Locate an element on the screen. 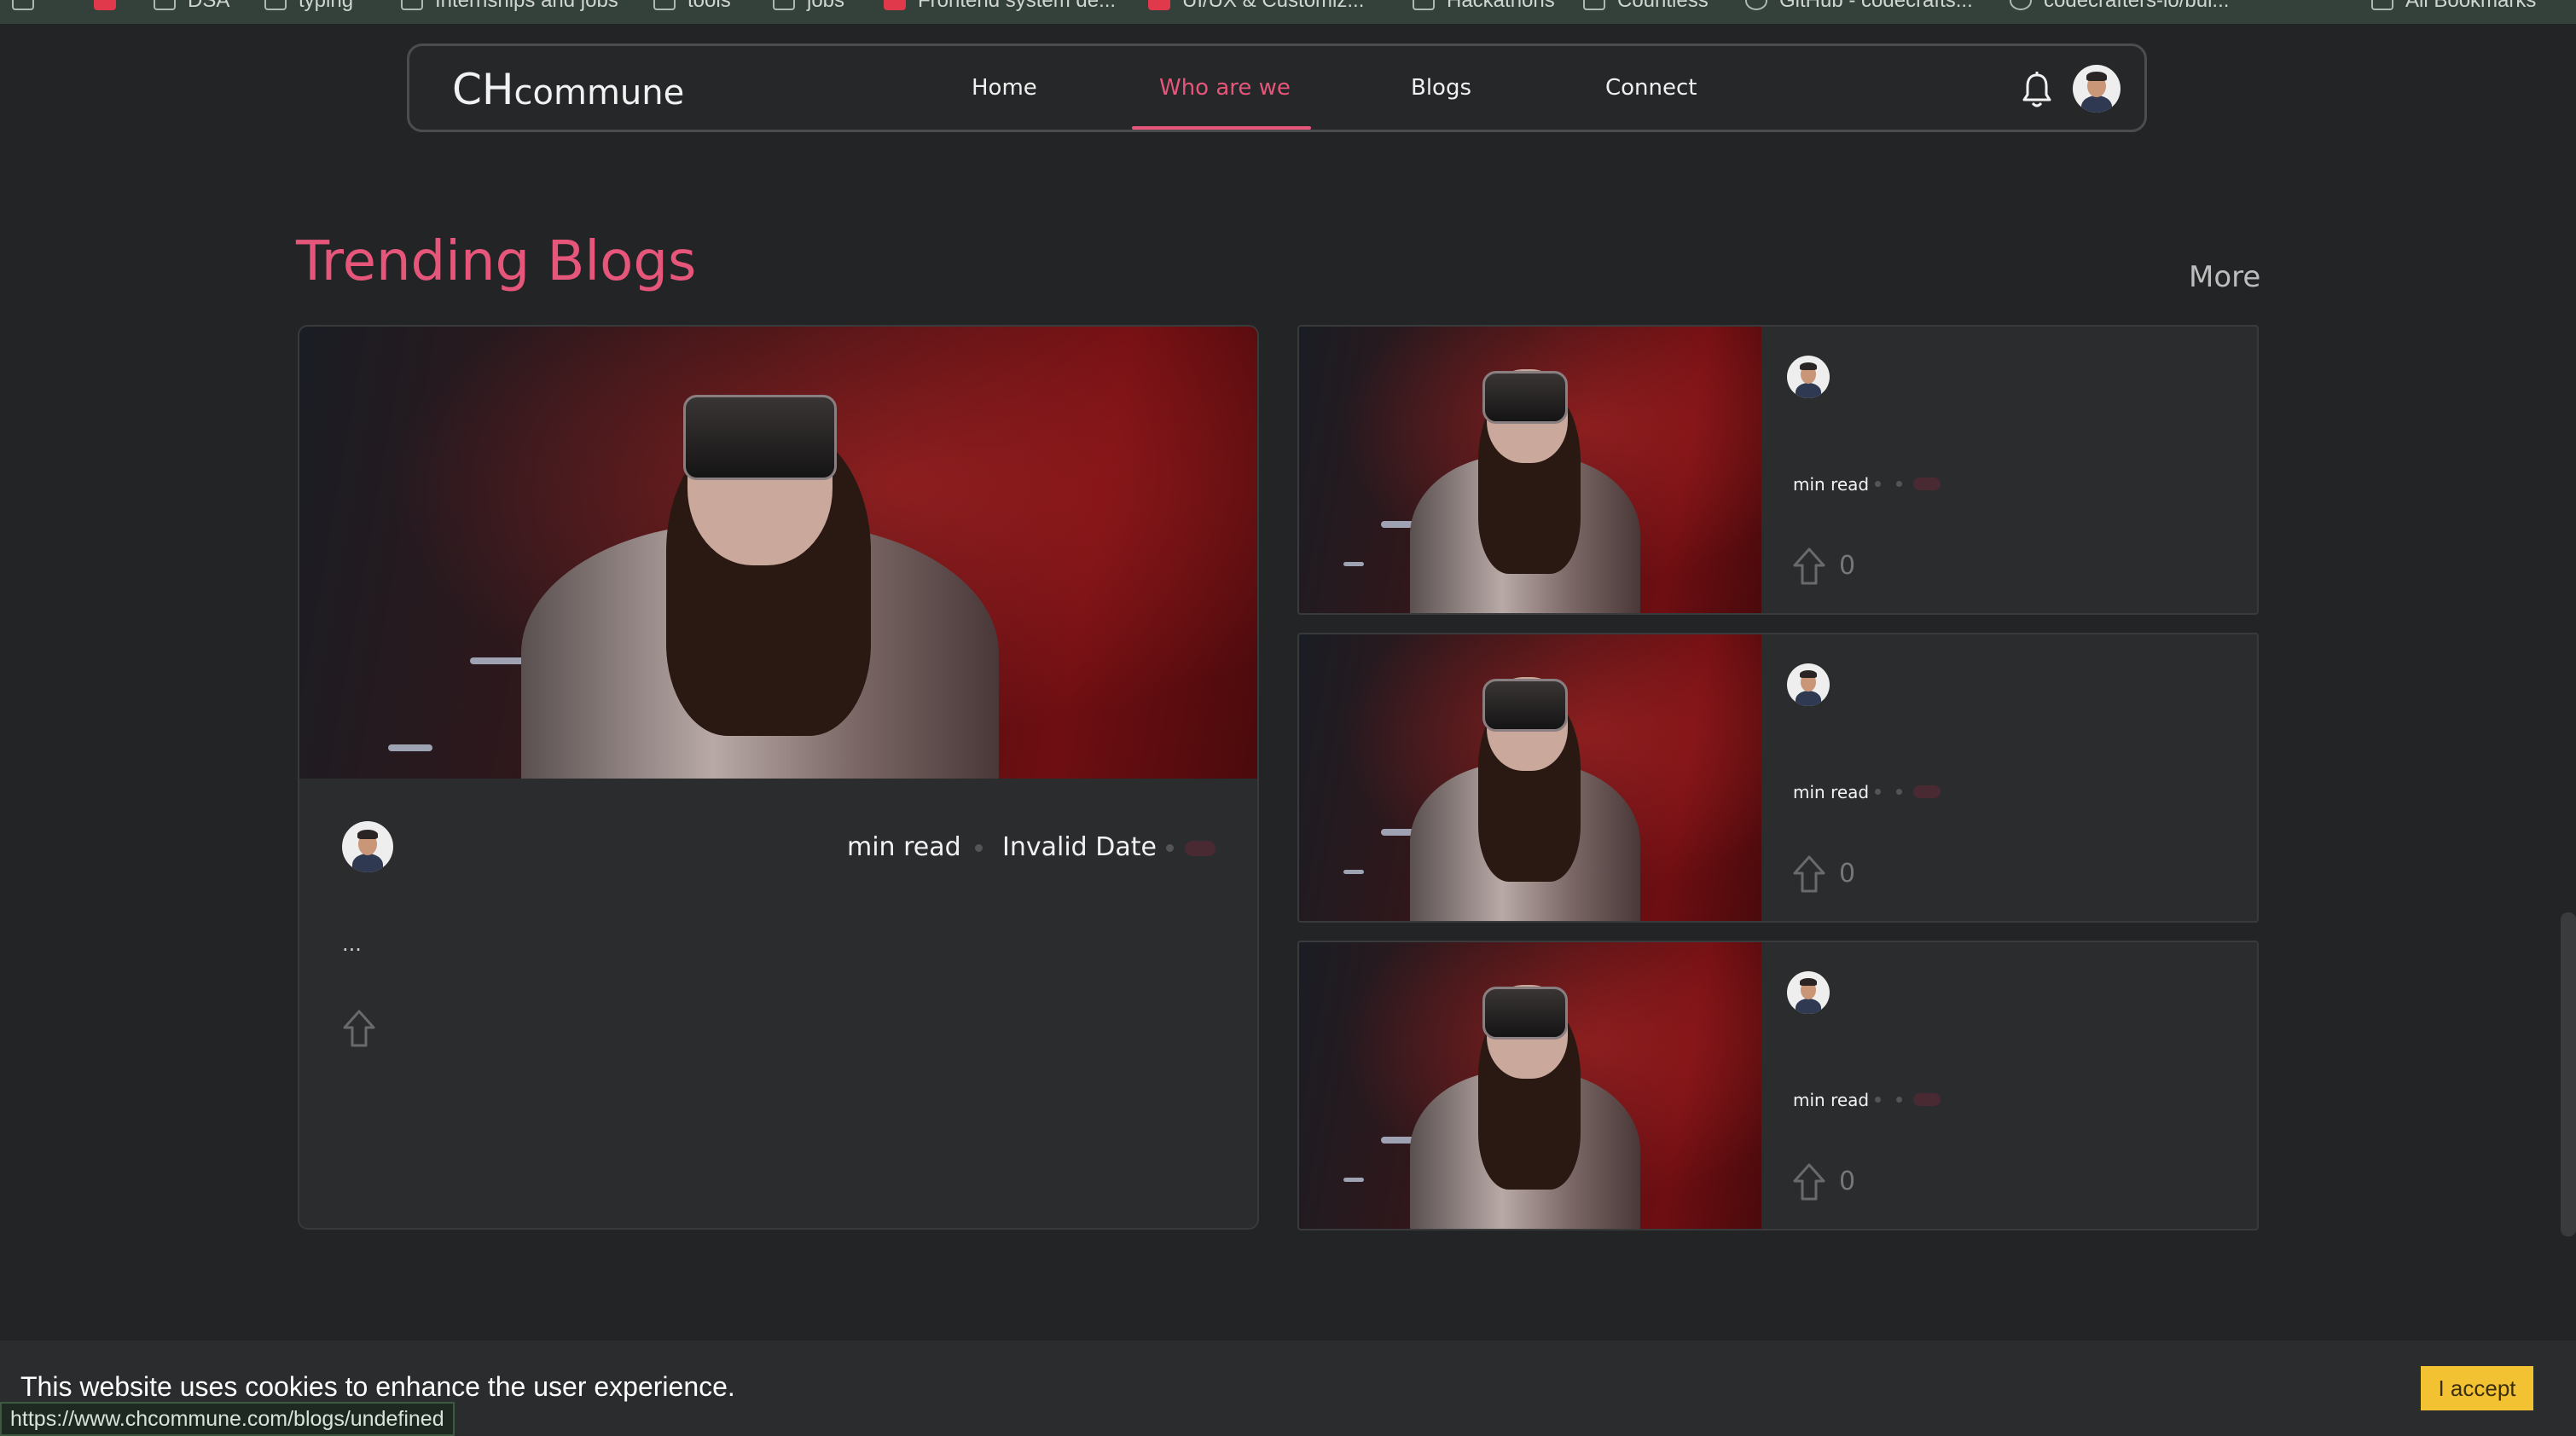  bookmark-item: DSA is located at coordinates (191, 7).